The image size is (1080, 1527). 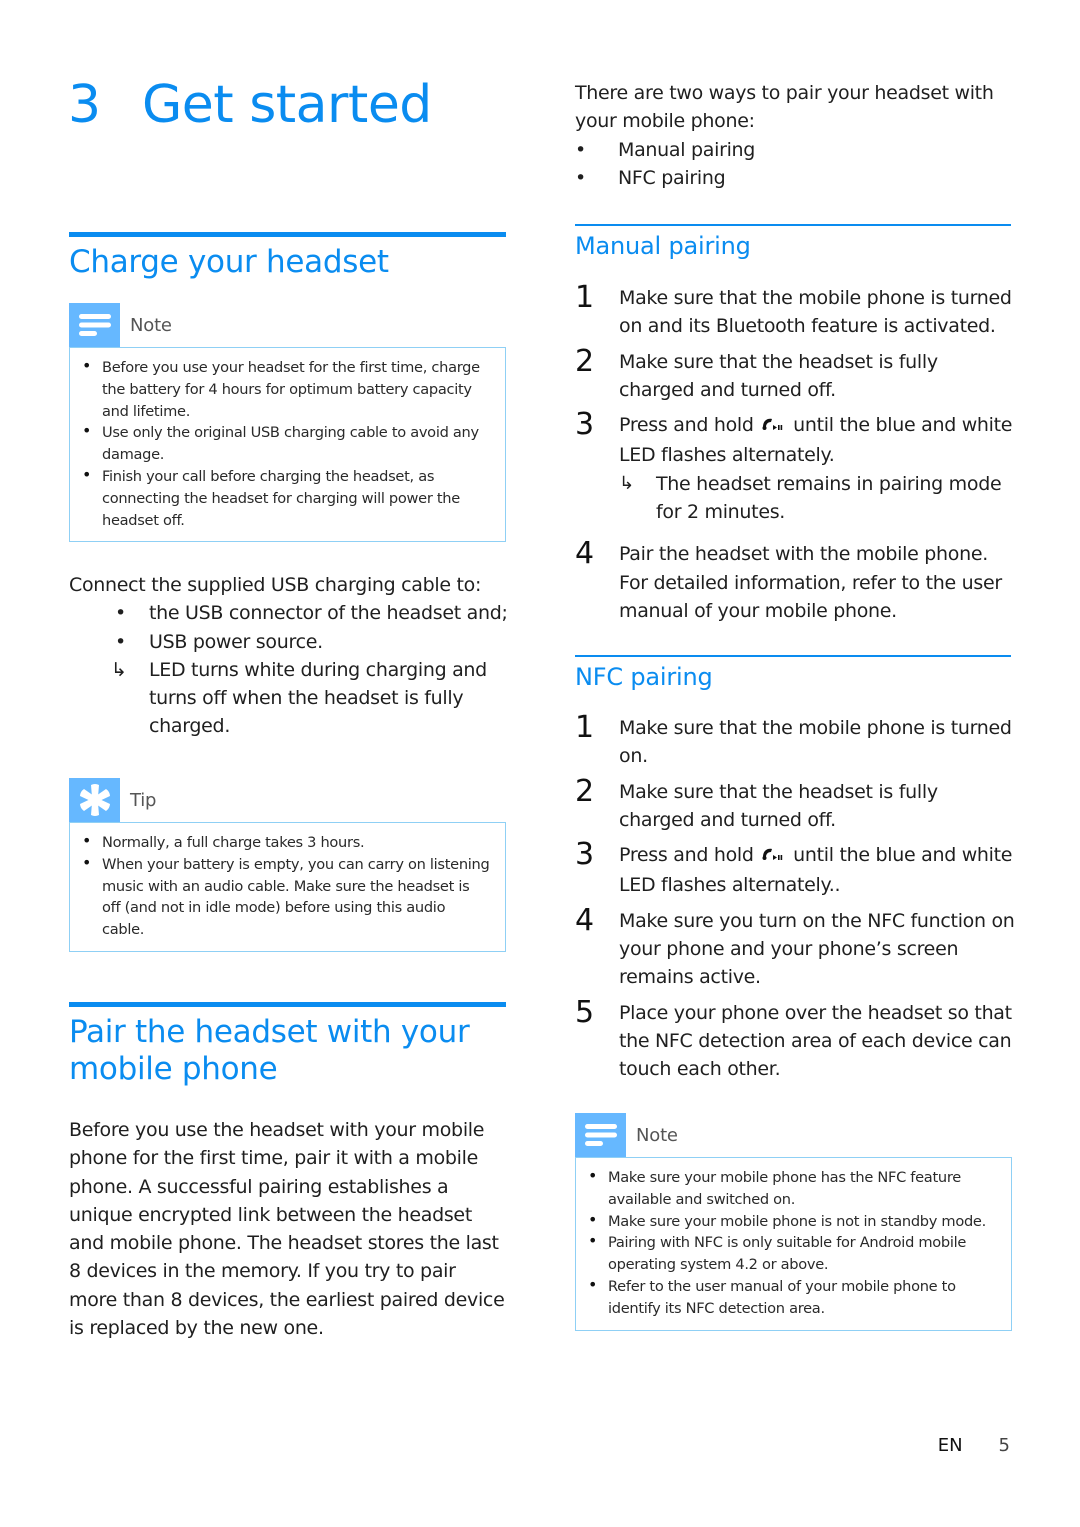 I want to click on chapter-title: 3 Get started, so click(x=250, y=105).